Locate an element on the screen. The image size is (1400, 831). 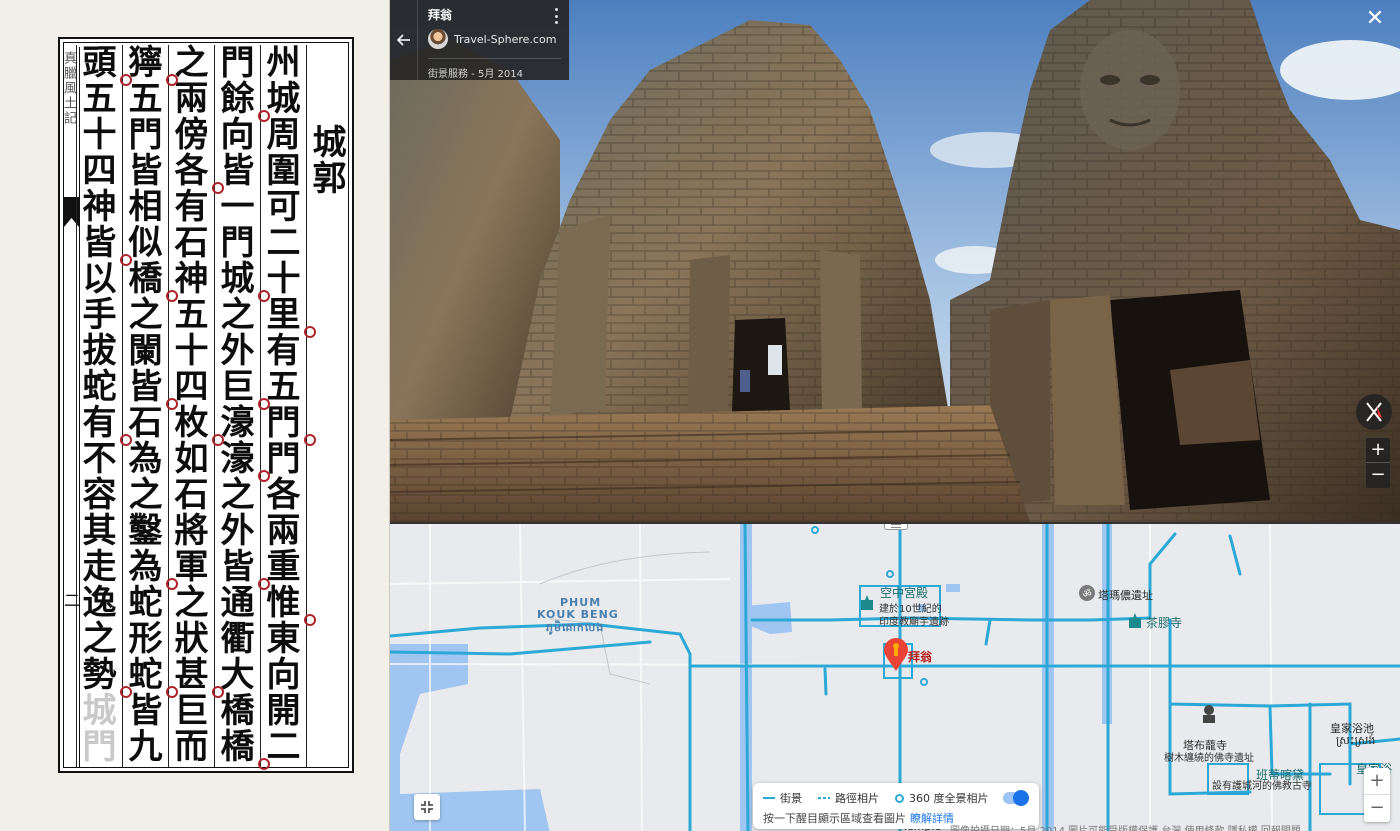
text-character: 東 is located at coordinates (283, 639).